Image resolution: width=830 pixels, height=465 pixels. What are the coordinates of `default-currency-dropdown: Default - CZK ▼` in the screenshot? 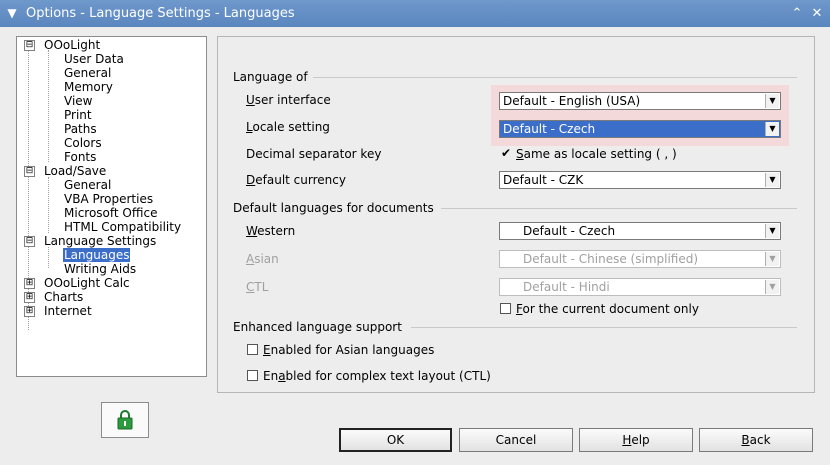 It's located at (640, 180).